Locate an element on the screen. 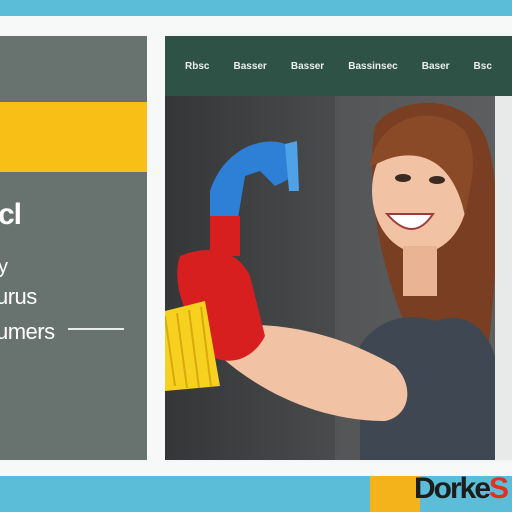  nav-item-4: Bassinsec is located at coordinates (372, 66).